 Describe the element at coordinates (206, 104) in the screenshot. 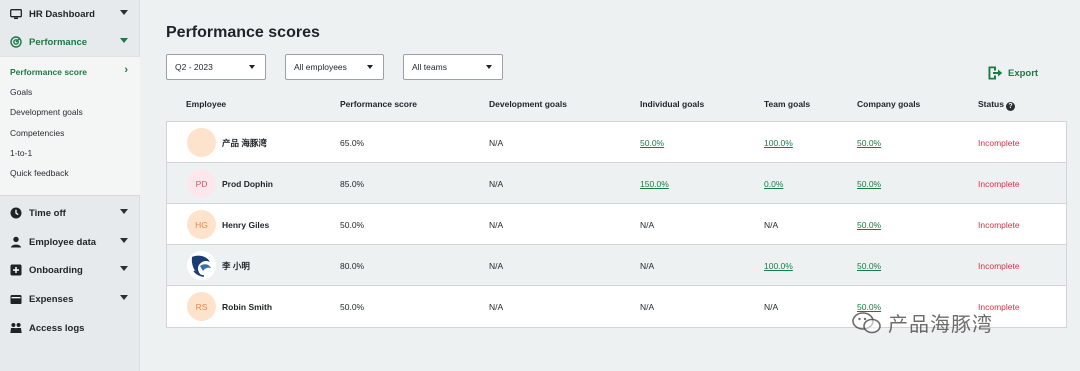

I see `column-header-employee: Employee` at that location.